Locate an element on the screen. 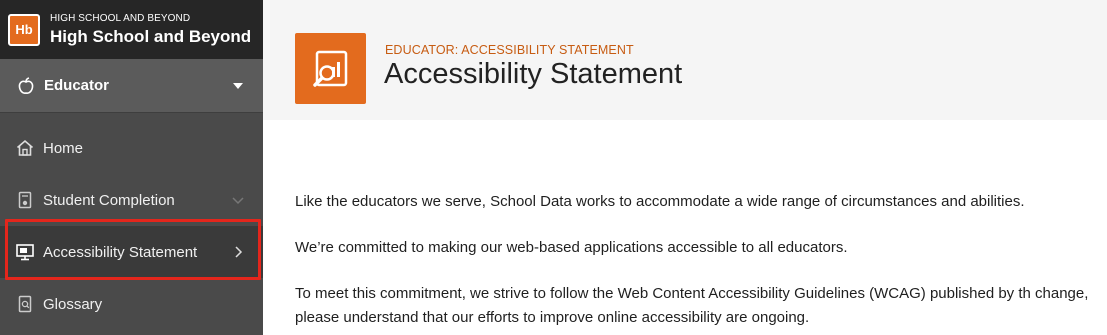 Image resolution: width=1107 pixels, height=335 pixels. page-icon is located at coordinates (330, 68).